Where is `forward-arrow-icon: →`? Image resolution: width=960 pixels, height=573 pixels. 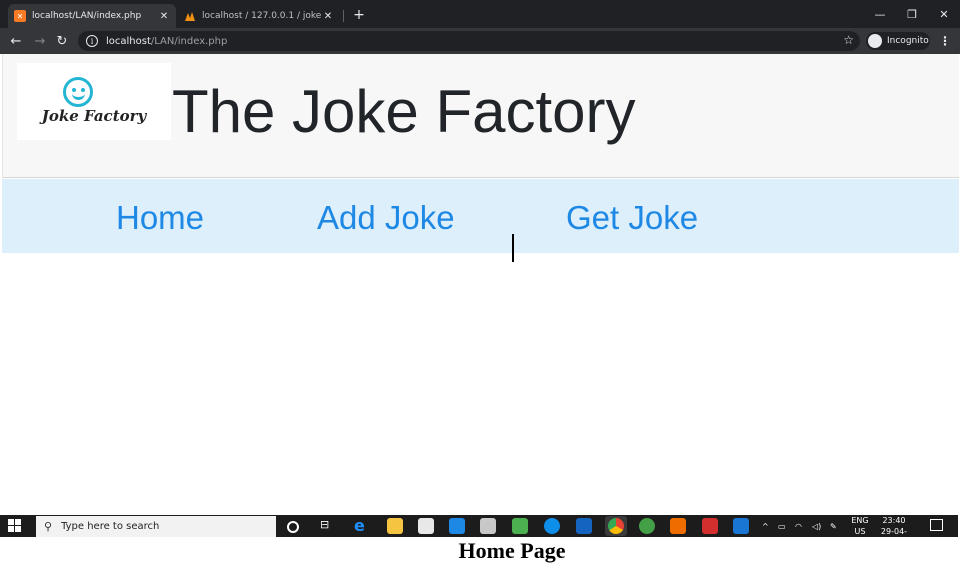
forward-arrow-icon: → is located at coordinates (40, 41).